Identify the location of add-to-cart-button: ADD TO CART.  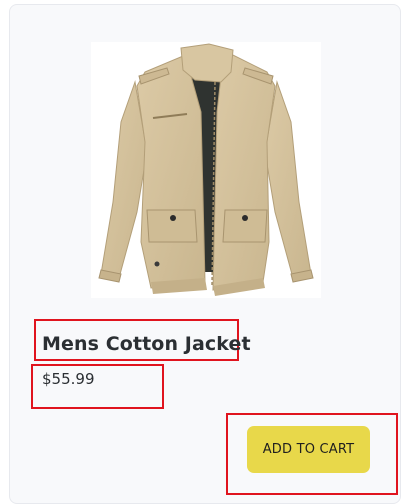
(308, 449).